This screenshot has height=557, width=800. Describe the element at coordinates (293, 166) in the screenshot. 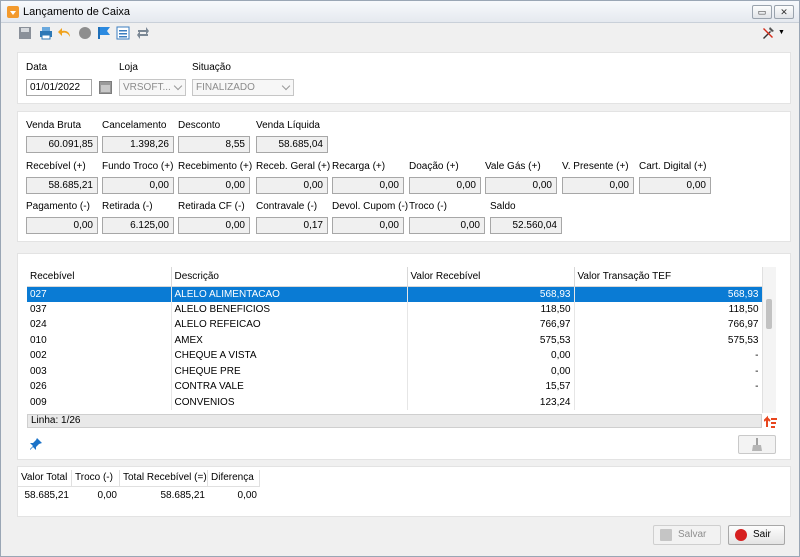

I see `total-label: Receb. Geral (+)` at that location.